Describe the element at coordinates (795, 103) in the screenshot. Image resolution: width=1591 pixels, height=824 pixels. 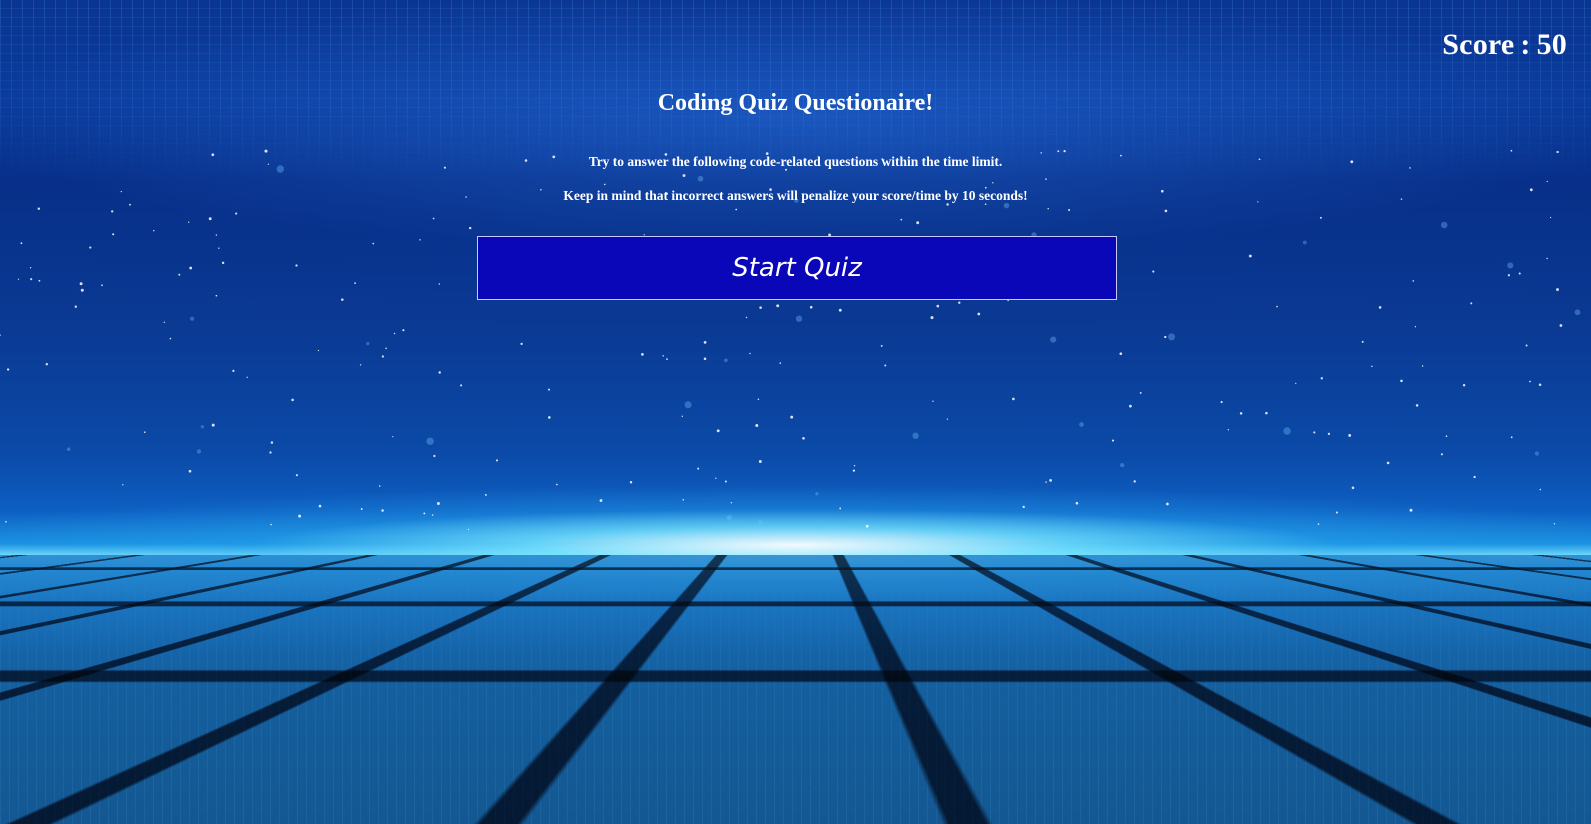
I see `page-title: Coding Quiz Questionaire!` at that location.